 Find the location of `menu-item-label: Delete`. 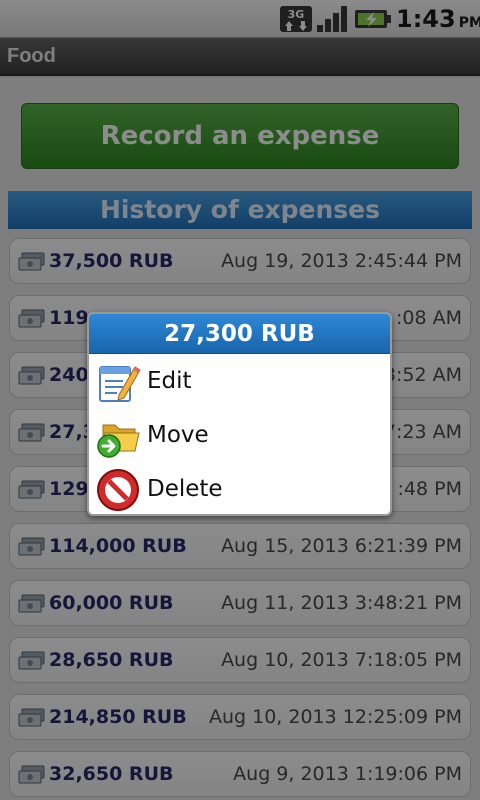

menu-item-label: Delete is located at coordinates (185, 489).